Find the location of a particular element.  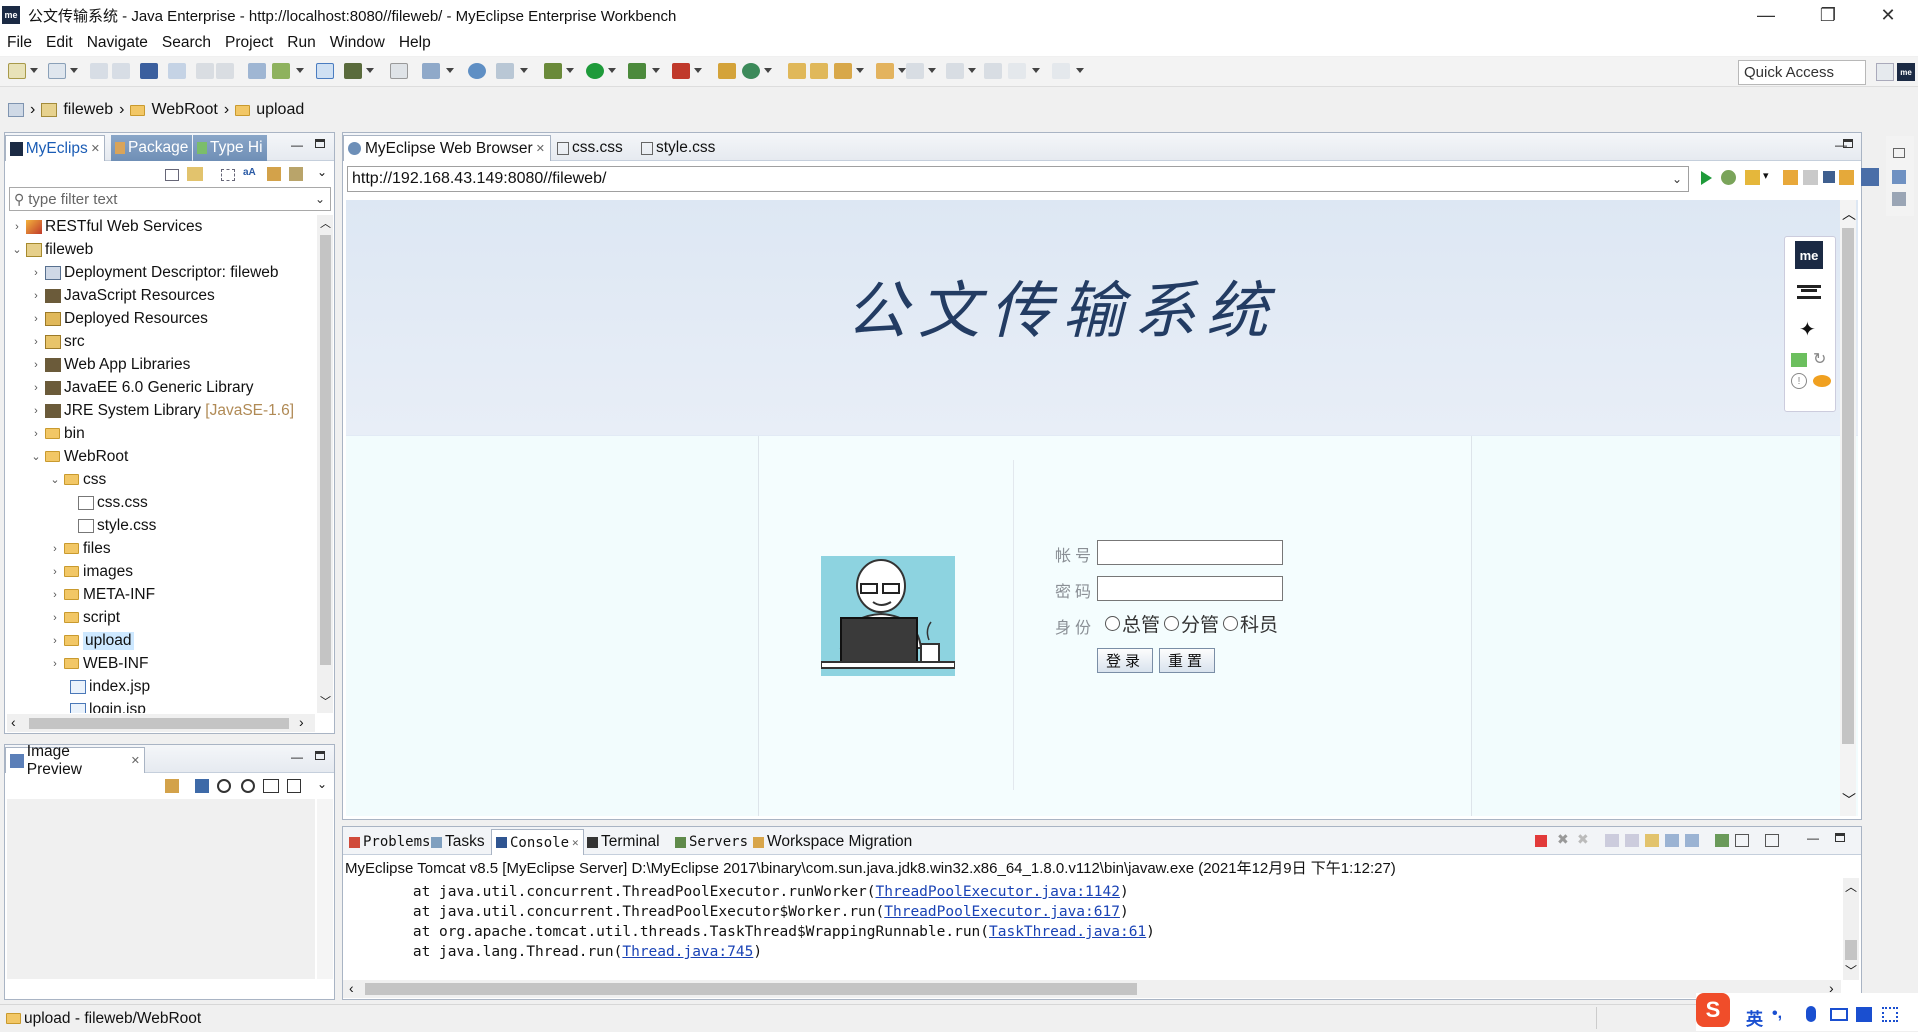

tab-servers: Servers is located at coordinates (711, 842).